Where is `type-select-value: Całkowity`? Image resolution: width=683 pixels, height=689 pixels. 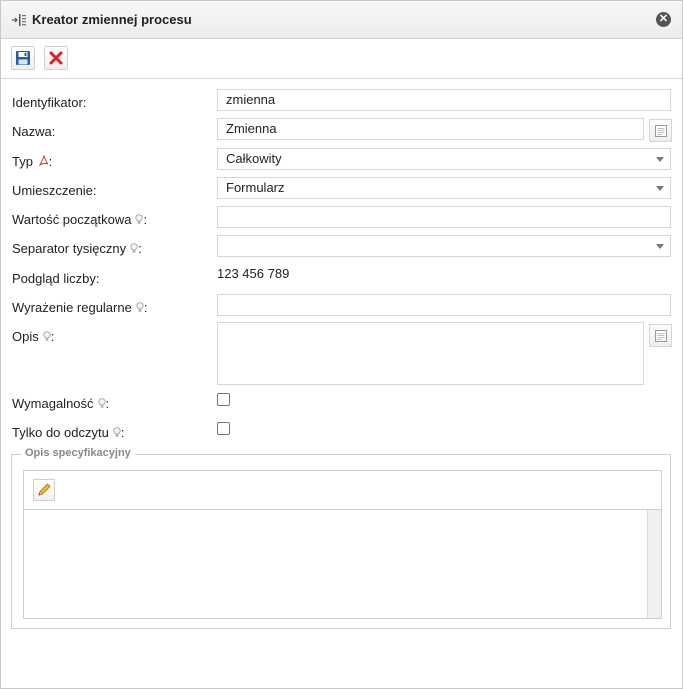 type-select-value: Całkowity is located at coordinates (254, 158).